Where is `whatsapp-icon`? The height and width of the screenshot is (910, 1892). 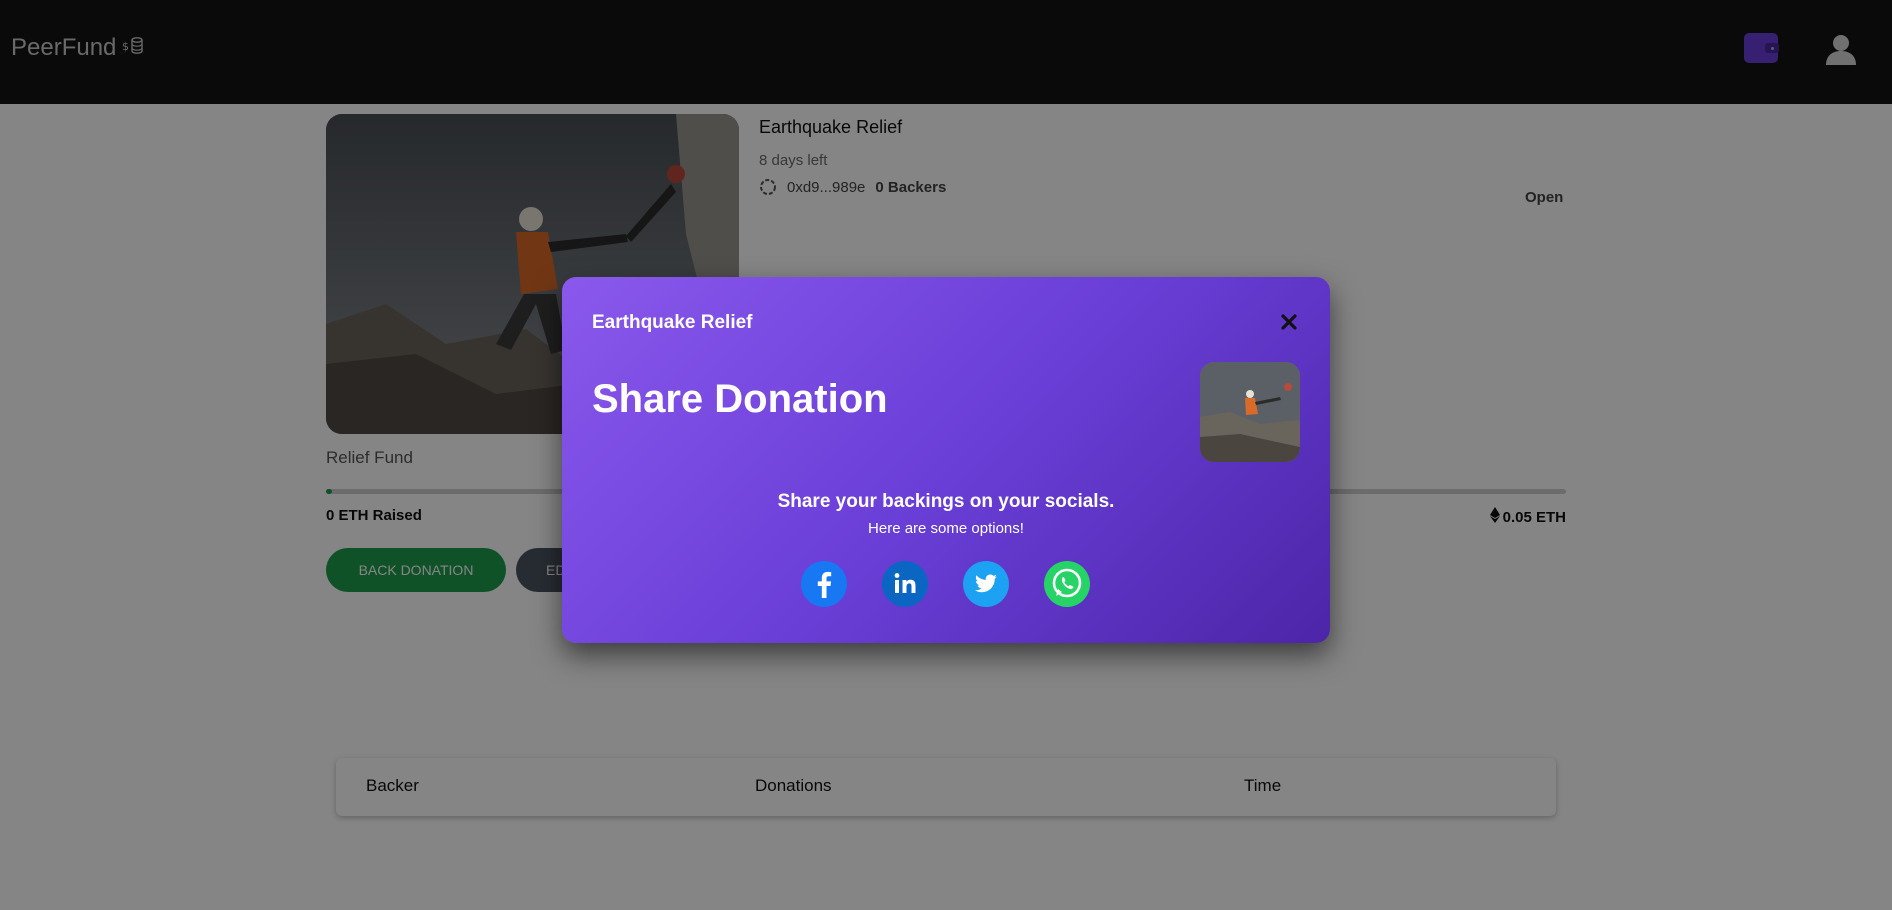 whatsapp-icon is located at coordinates (1067, 584).